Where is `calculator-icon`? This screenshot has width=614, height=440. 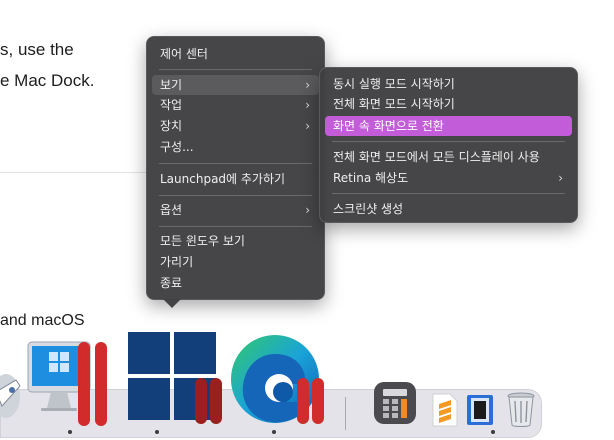
calculator-icon is located at coordinates (395, 403).